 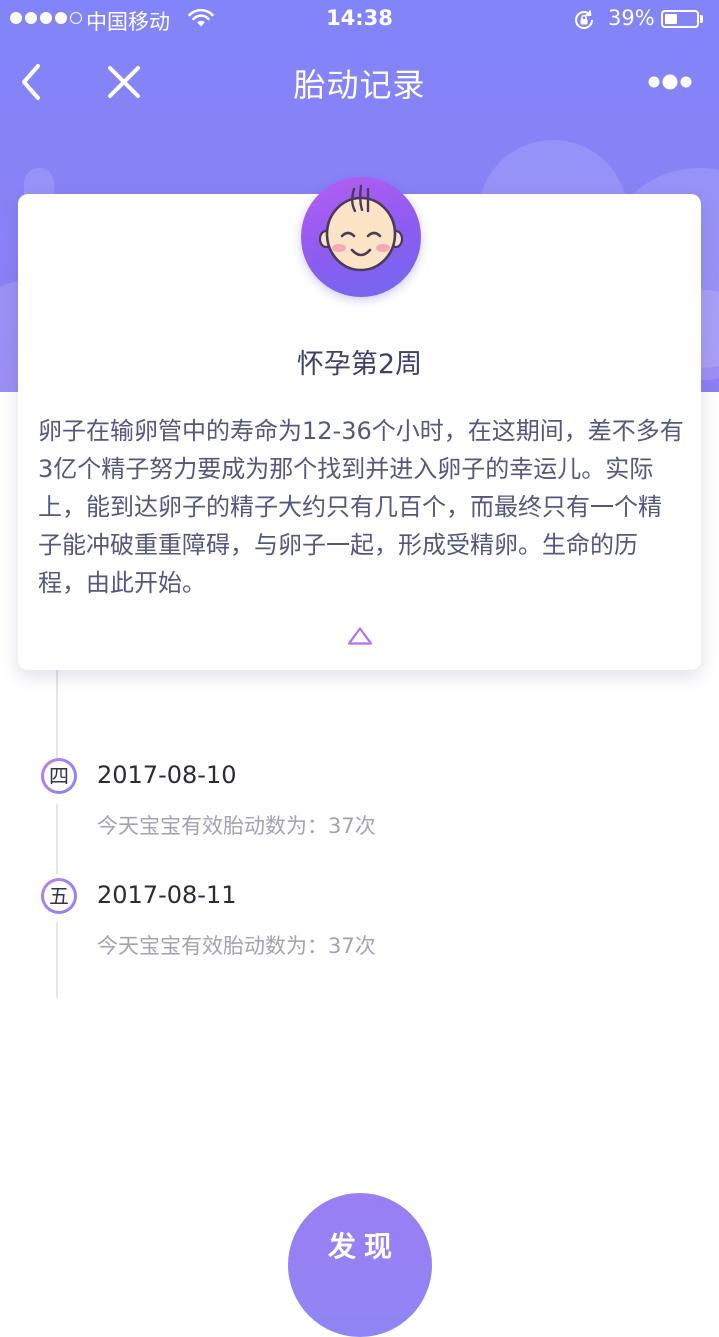 What do you see at coordinates (671, 19) in the screenshot?
I see `battery-fill` at bounding box center [671, 19].